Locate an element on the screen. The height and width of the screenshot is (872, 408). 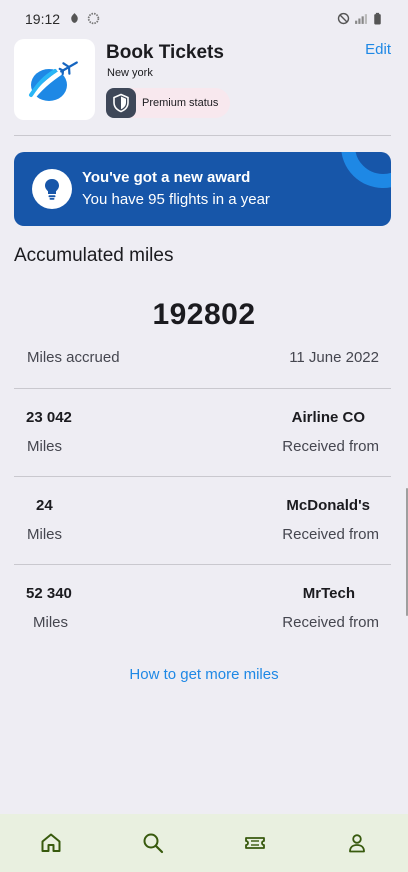
ticket-icon is located at coordinates (255, 843).